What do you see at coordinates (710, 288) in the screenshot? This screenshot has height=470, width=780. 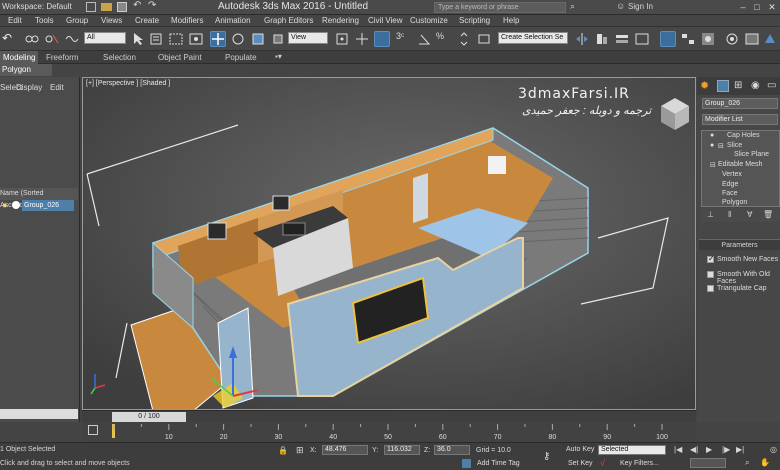 I see `triangulate-cap-checkbox` at bounding box center [710, 288].